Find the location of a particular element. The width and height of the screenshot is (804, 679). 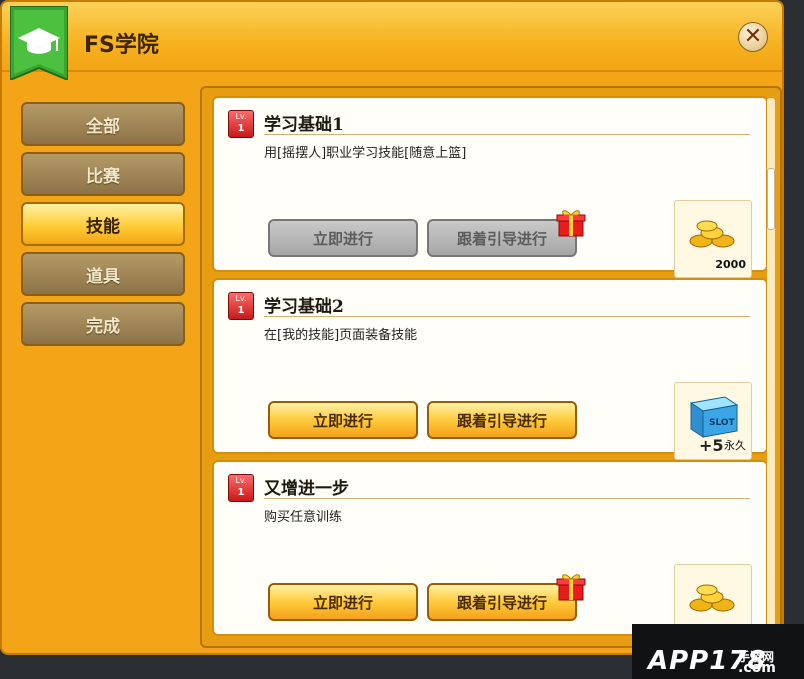

tab-all: 全部 is located at coordinates (103, 124).